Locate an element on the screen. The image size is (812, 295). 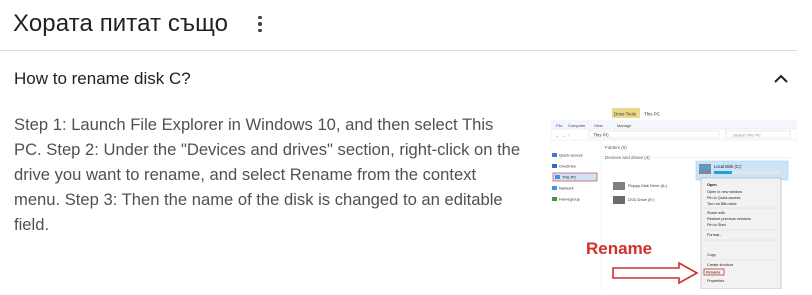
menu-pin-quick-access: Pin to Quick access is located at coordinates (723, 198).